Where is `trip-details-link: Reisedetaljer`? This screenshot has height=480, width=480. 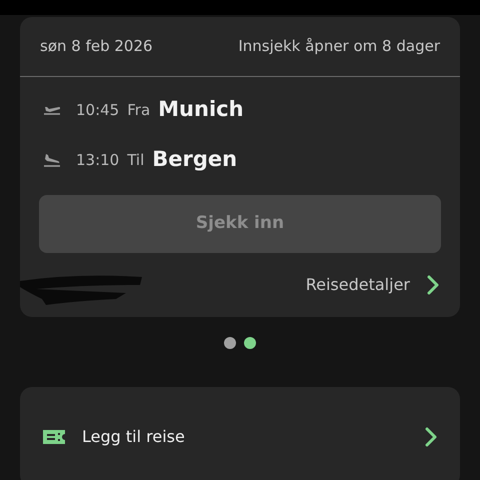
trip-details-link: Reisedetaljer is located at coordinates (373, 285).